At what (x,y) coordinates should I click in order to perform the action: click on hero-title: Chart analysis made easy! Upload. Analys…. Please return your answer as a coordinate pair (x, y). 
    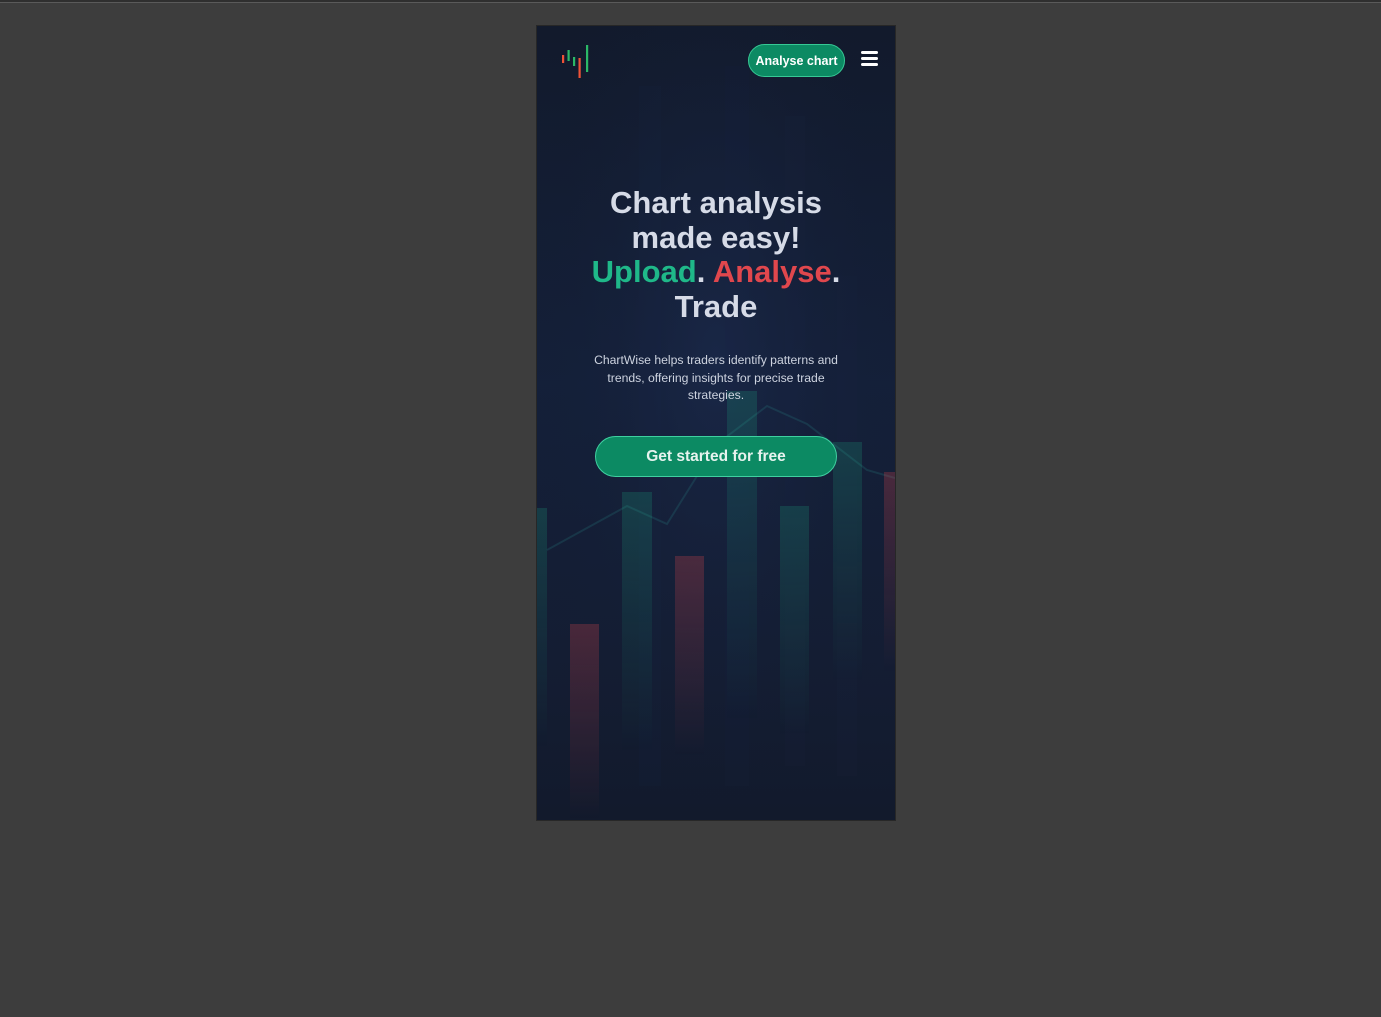
    Looking at the image, I should click on (716, 254).